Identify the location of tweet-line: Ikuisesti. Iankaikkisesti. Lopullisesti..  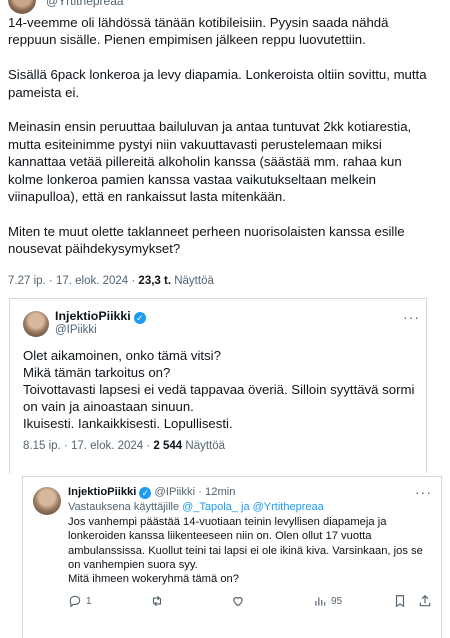
(128, 423).